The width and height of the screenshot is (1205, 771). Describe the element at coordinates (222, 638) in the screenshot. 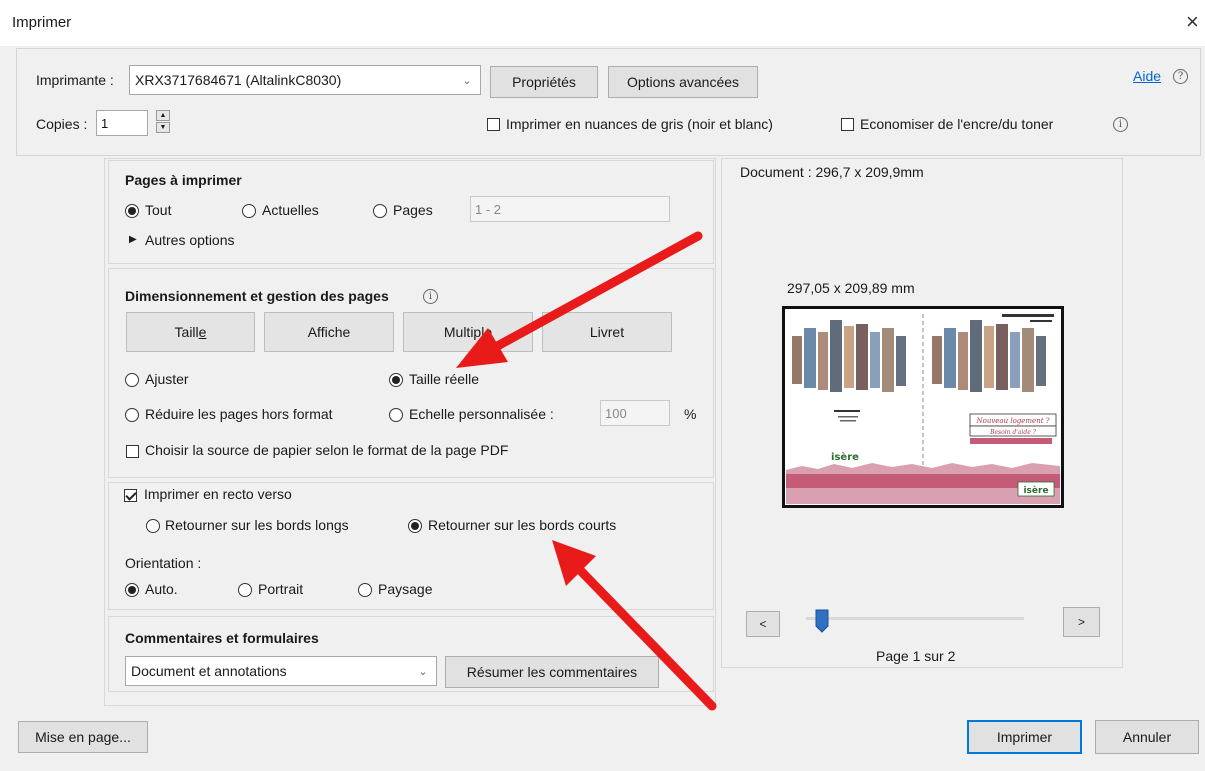

I see `comments-section-title: Commentaires et formulaires` at that location.